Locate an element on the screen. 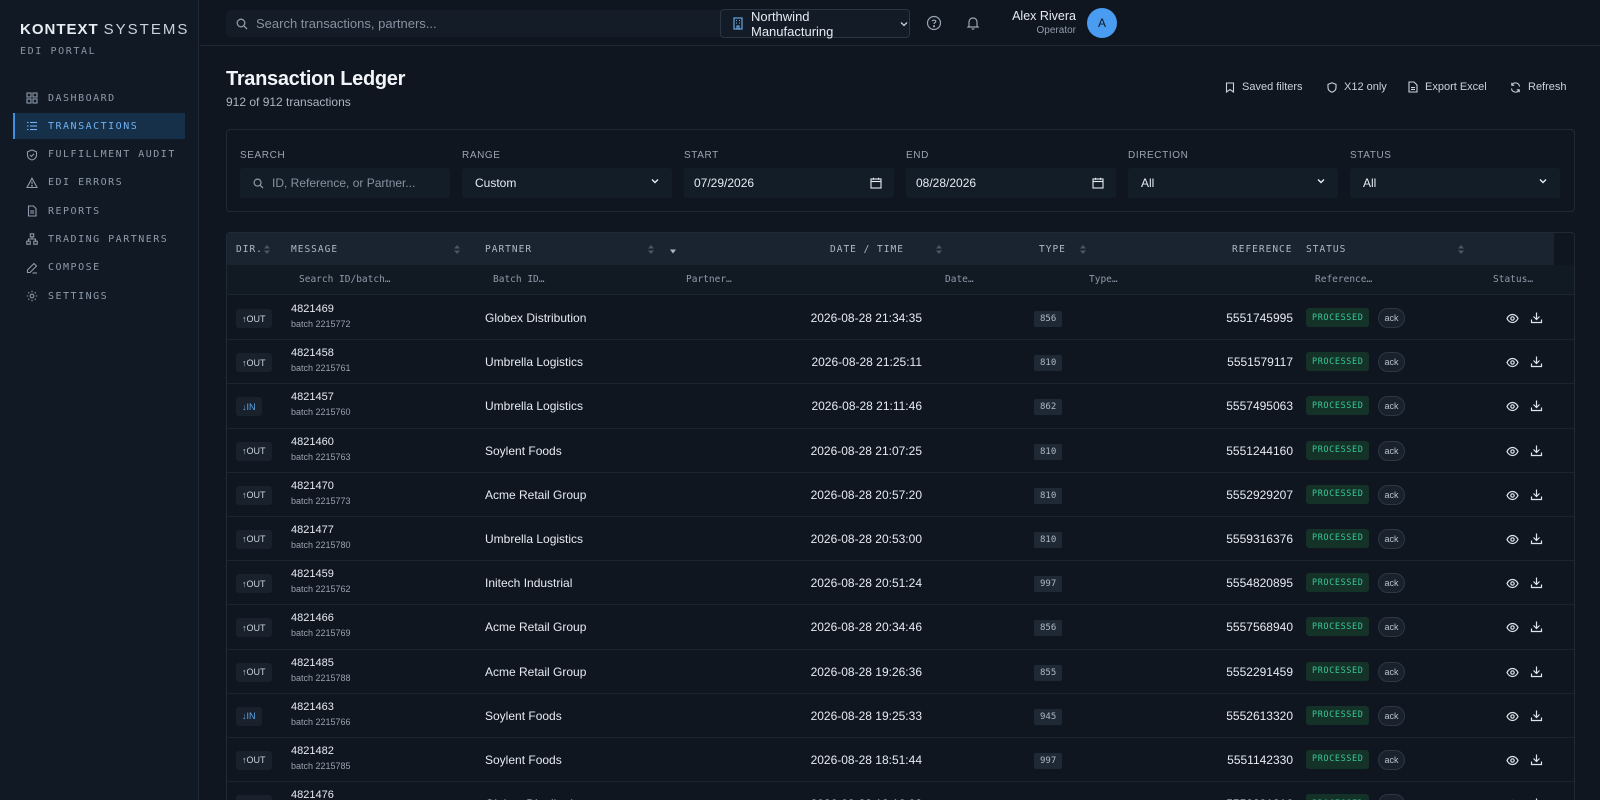 The image size is (1600, 800). column-header-datetime: DATE / TIME is located at coordinates (867, 249).